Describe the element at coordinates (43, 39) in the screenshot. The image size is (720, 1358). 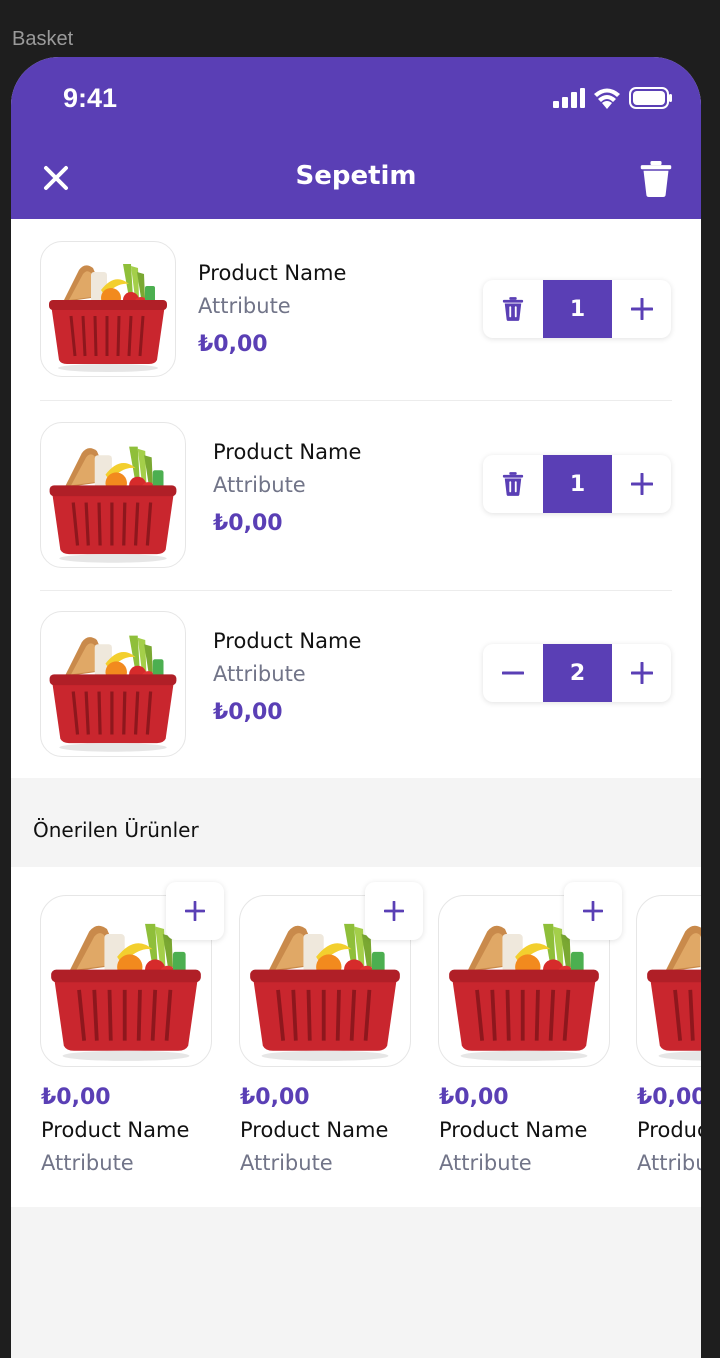
I see `frame-label: Basket` at that location.